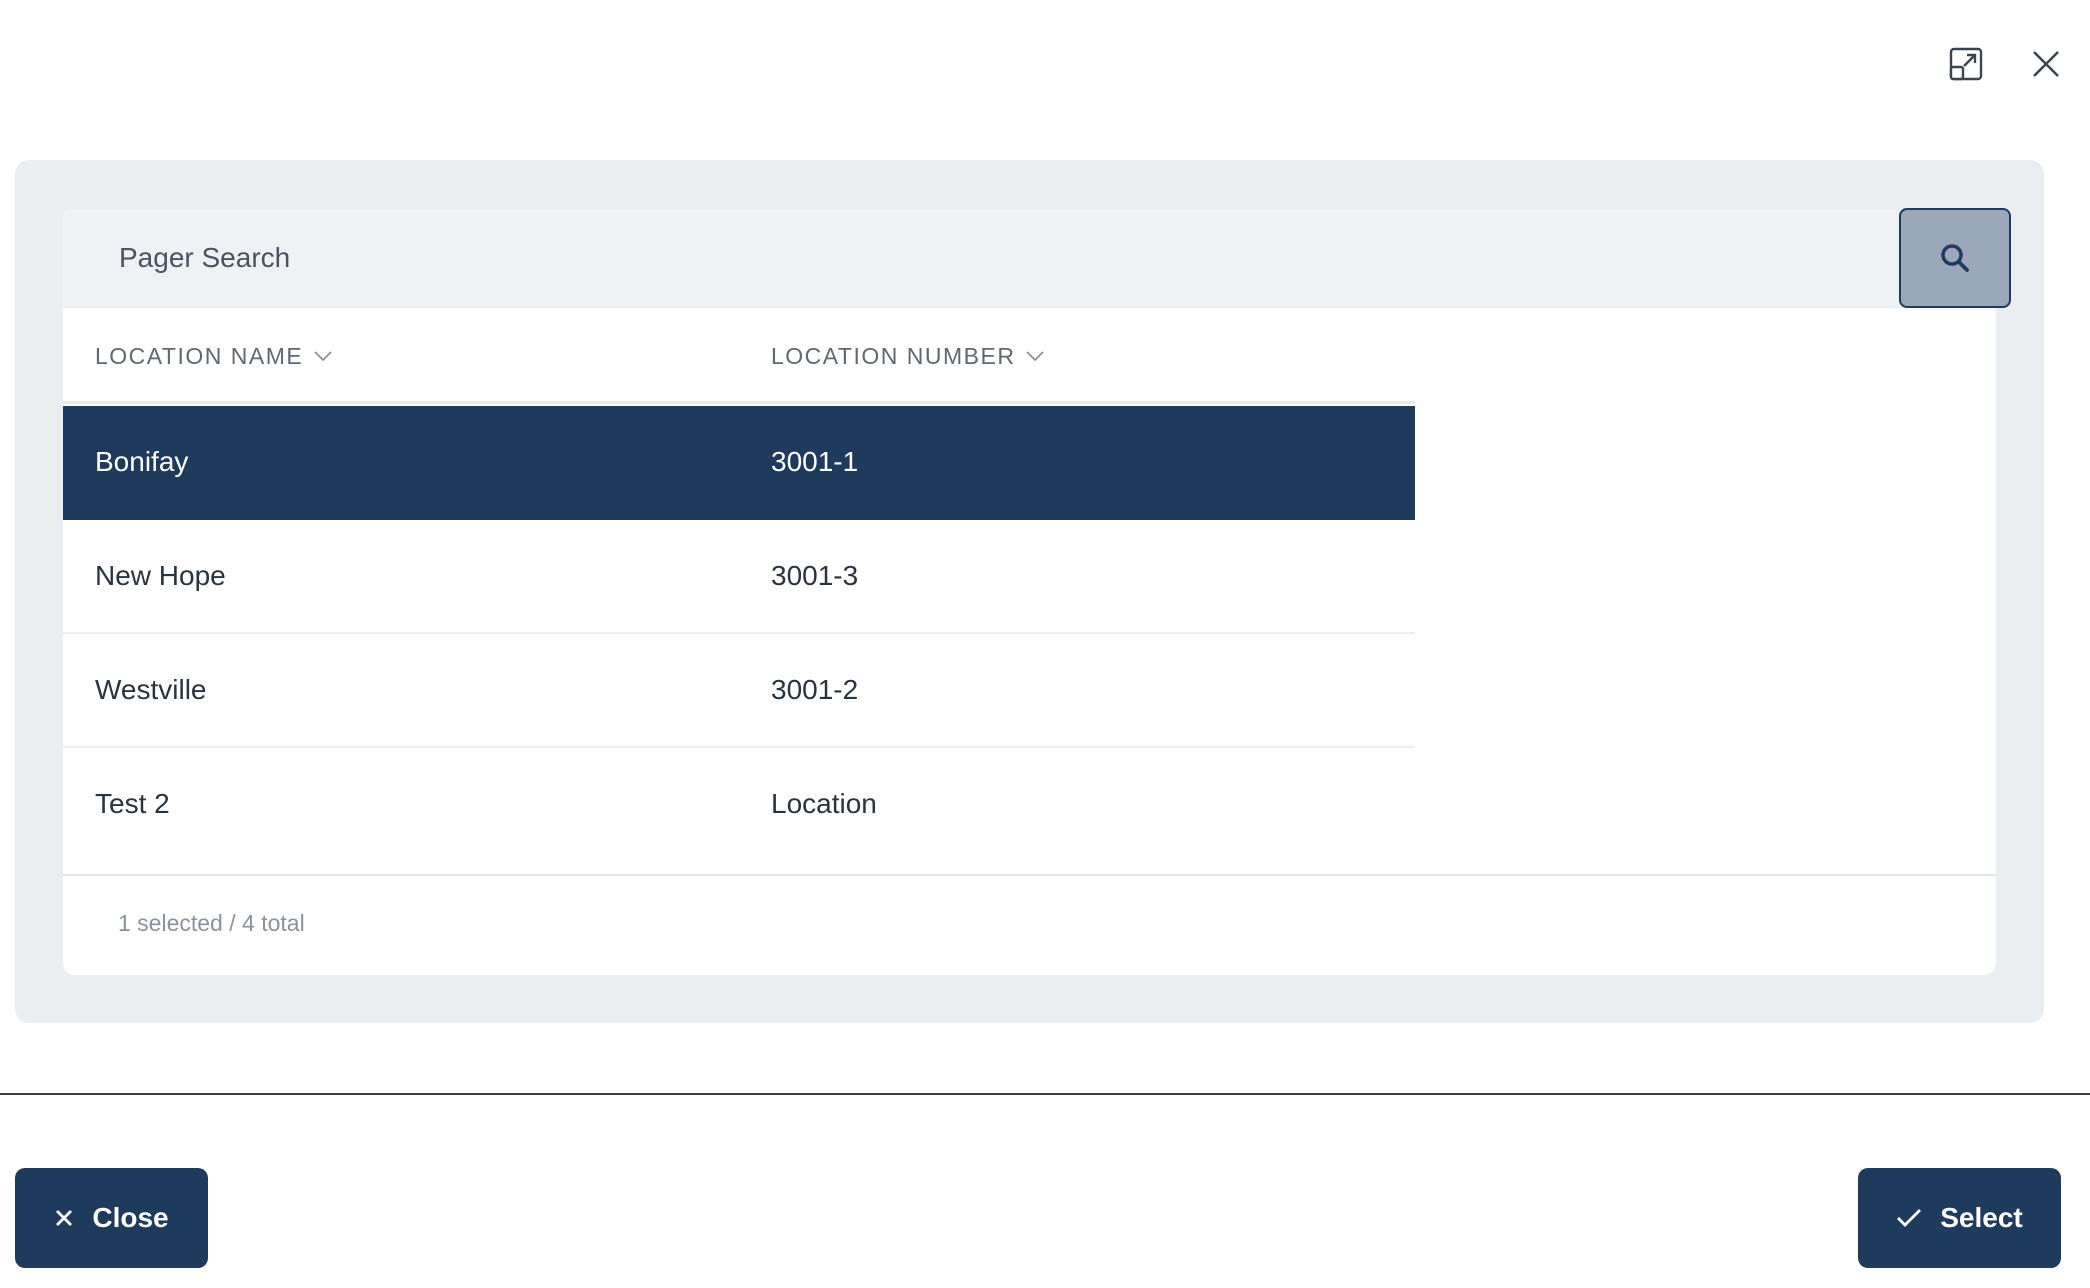  I want to click on table-footer: 1 selected / 4 total, so click(1029, 924).